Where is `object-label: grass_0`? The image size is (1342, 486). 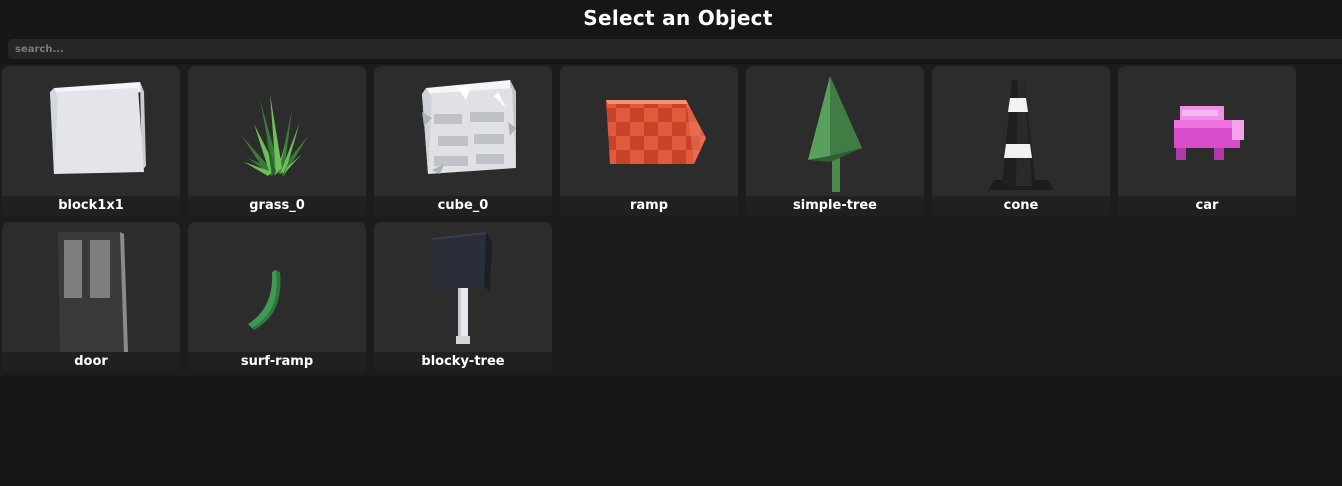
object-label: grass_0 is located at coordinates (277, 205).